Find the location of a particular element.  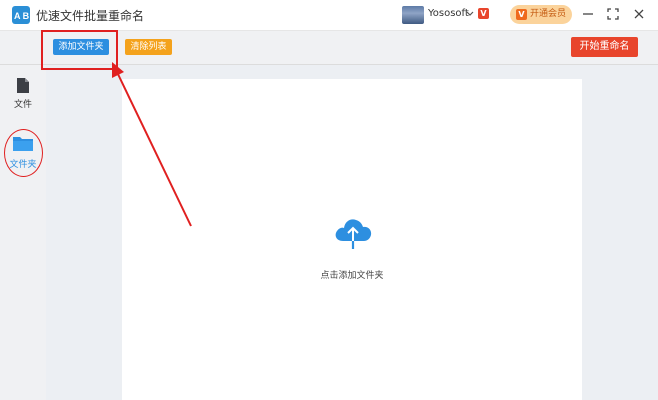

clear-list-button: 清除列表 is located at coordinates (148, 47).